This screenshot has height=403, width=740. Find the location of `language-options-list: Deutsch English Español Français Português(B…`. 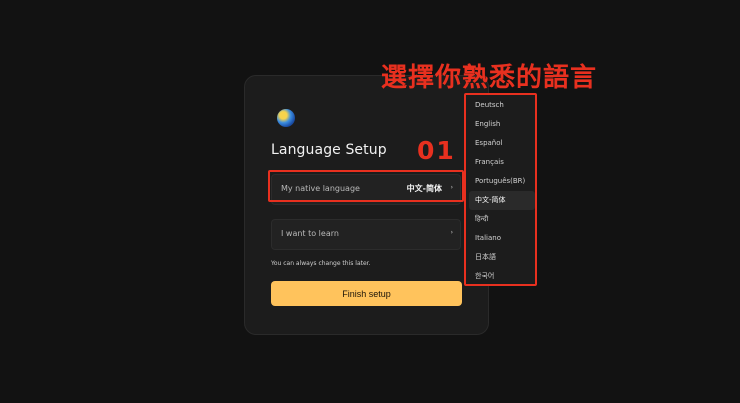

language-options-list: Deutsch English Español Français Português(B… is located at coordinates (502, 191).